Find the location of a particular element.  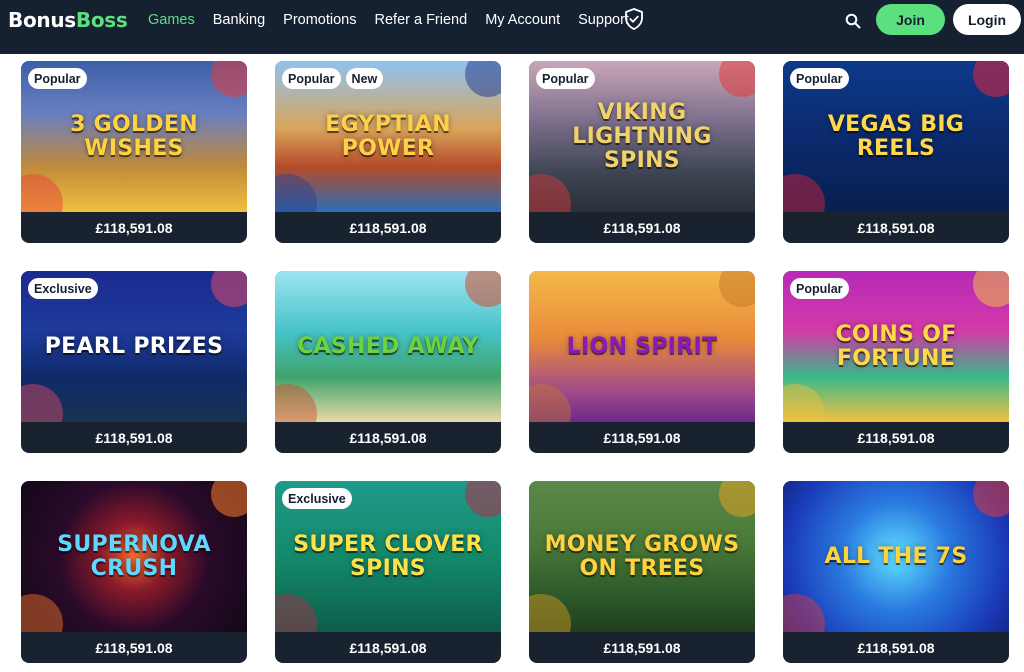

game-title: Supernova Crush is located at coordinates (134, 556).